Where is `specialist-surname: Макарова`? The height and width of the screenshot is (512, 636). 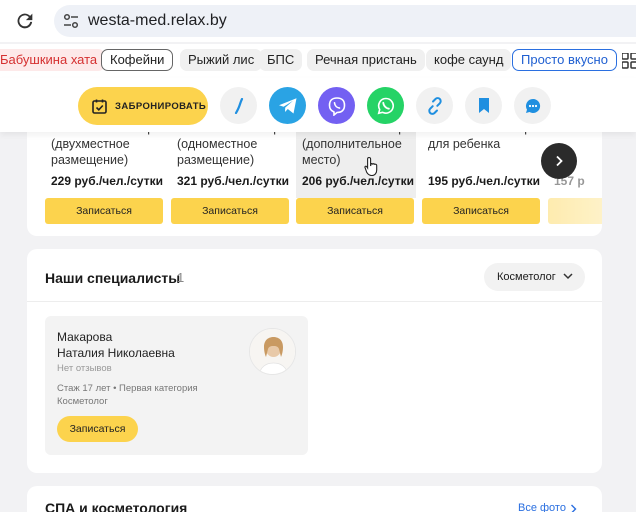 specialist-surname: Макарова is located at coordinates (85, 337).